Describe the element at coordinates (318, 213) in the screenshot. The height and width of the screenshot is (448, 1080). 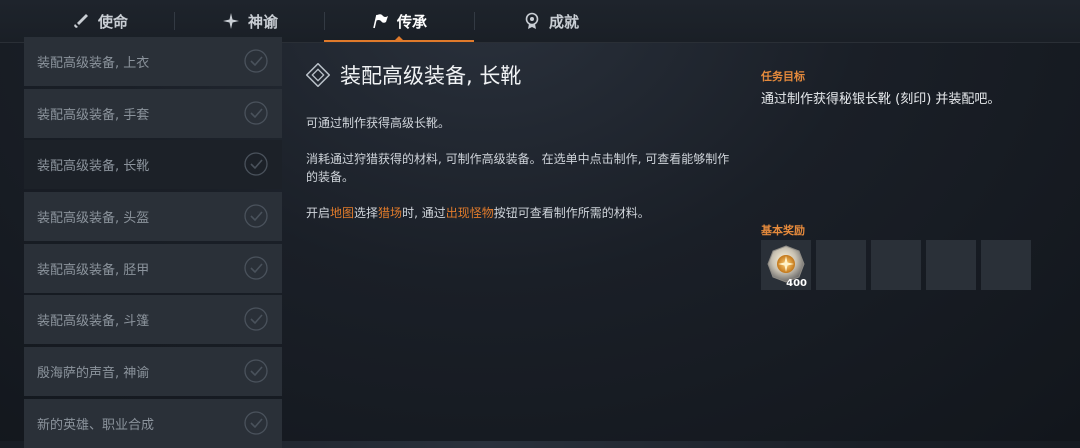
I see `desc-text: 开启` at that location.